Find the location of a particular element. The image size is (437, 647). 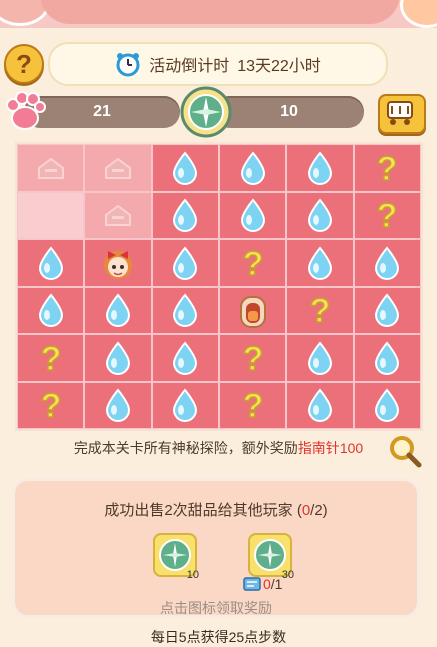

reward-item-2: 30 is located at coordinates (271, 557).